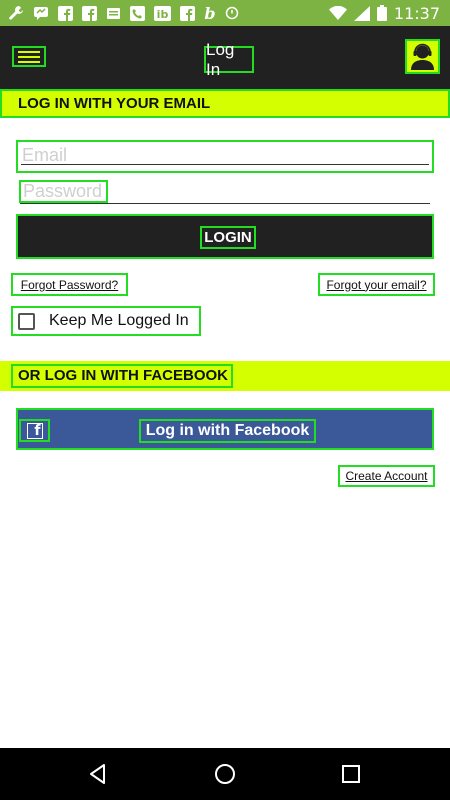 The height and width of the screenshot is (800, 450). I want to click on b-icon: b, so click(209, 13).